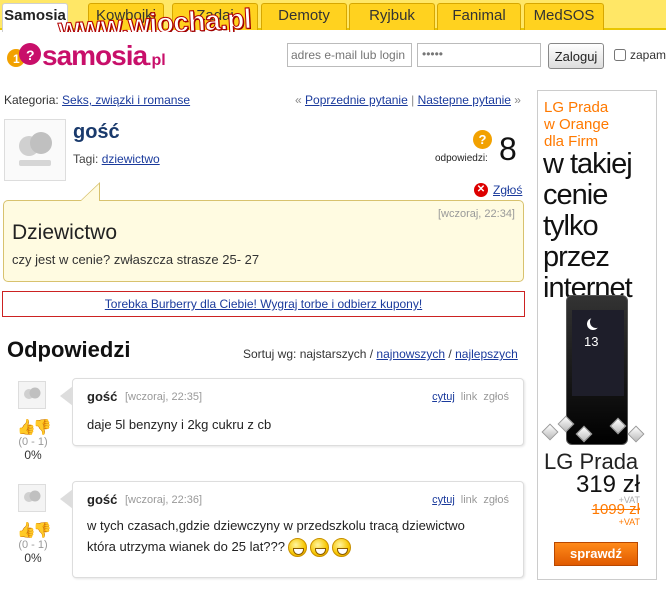 Image resolution: width=666 pixels, height=603 pixels. Describe the element at coordinates (464, 100) in the screenshot. I see `next-question-link: Nastepne pytanie` at that location.